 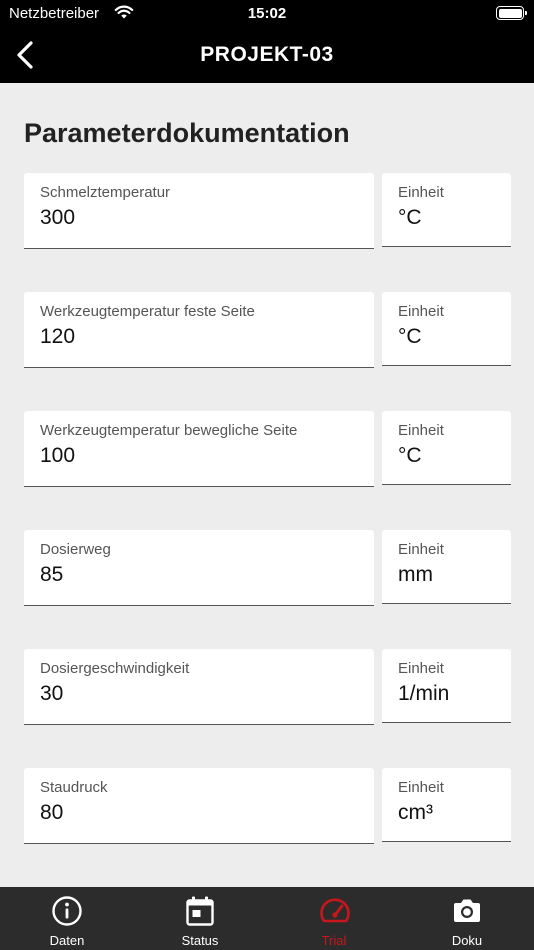 What do you see at coordinates (199, 568) in the screenshot?
I see `parameter-field: Dosierweg 85` at bounding box center [199, 568].